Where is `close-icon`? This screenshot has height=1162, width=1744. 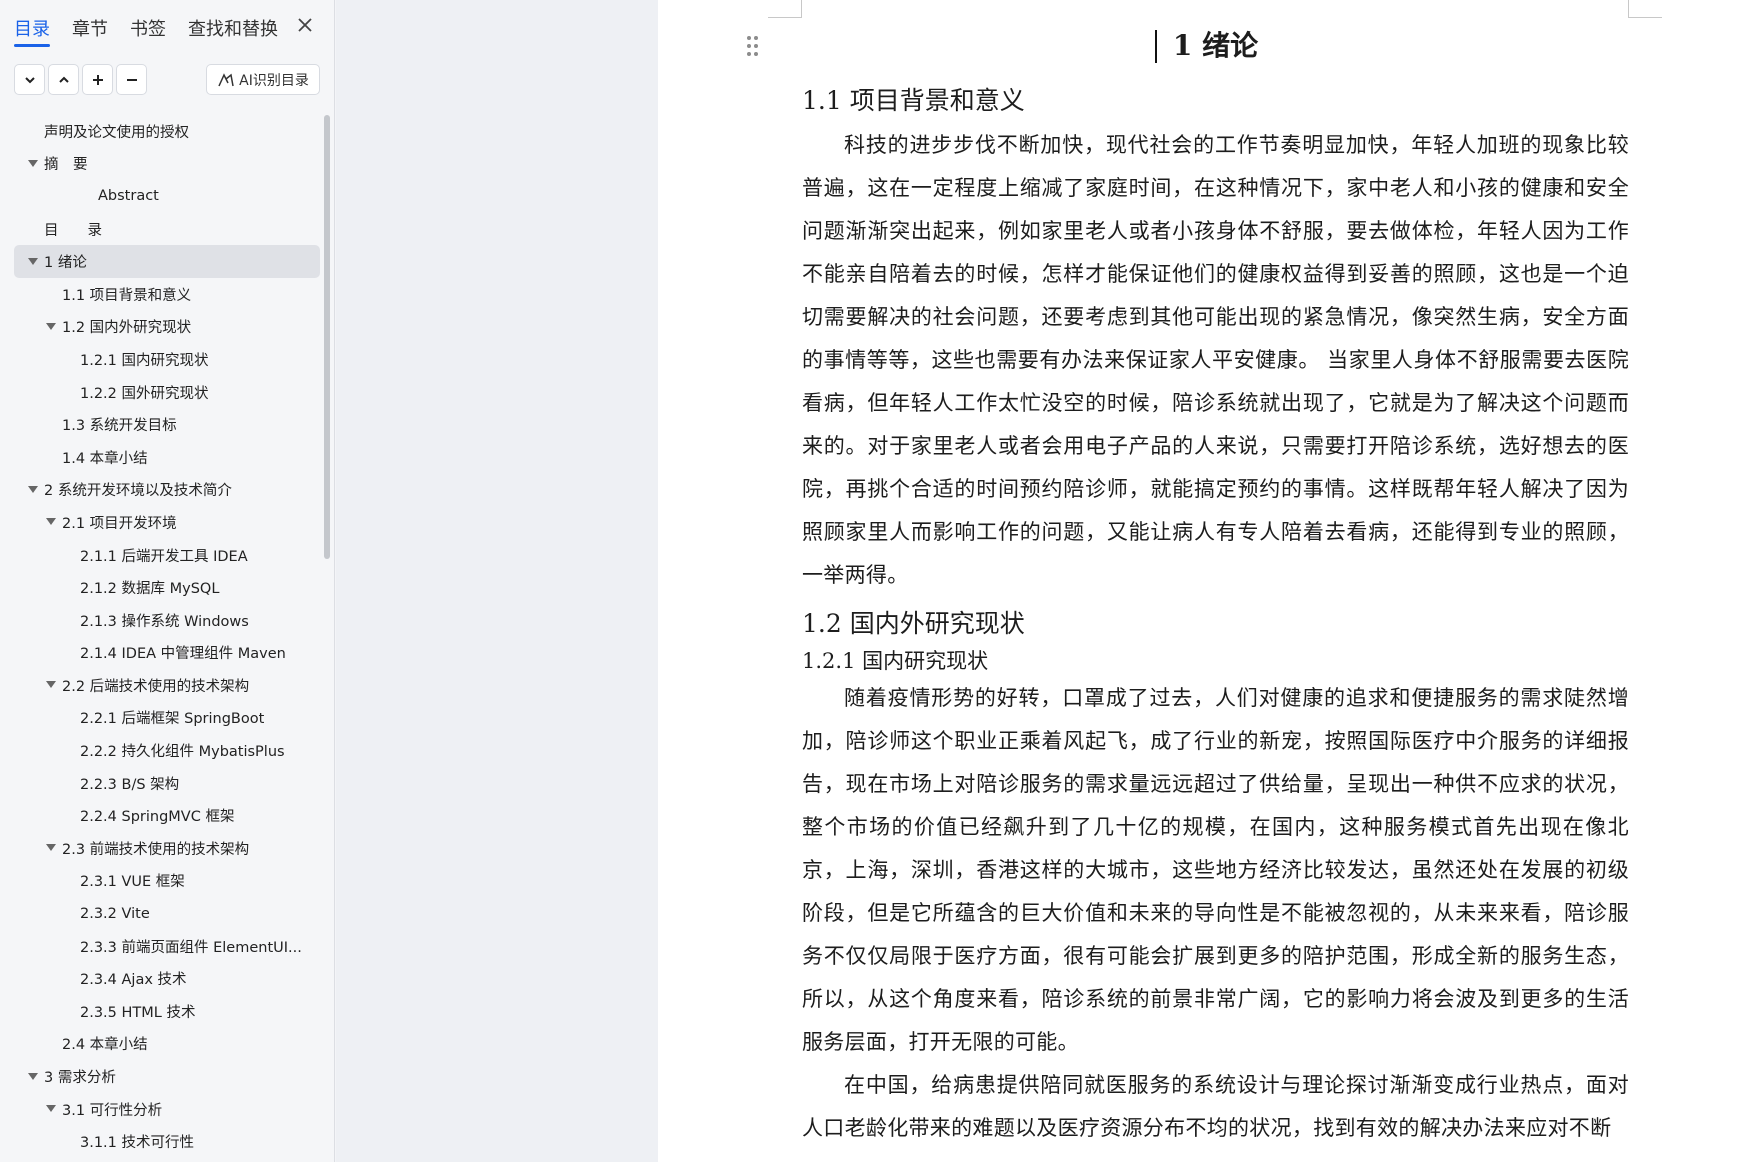 close-icon is located at coordinates (305, 25).